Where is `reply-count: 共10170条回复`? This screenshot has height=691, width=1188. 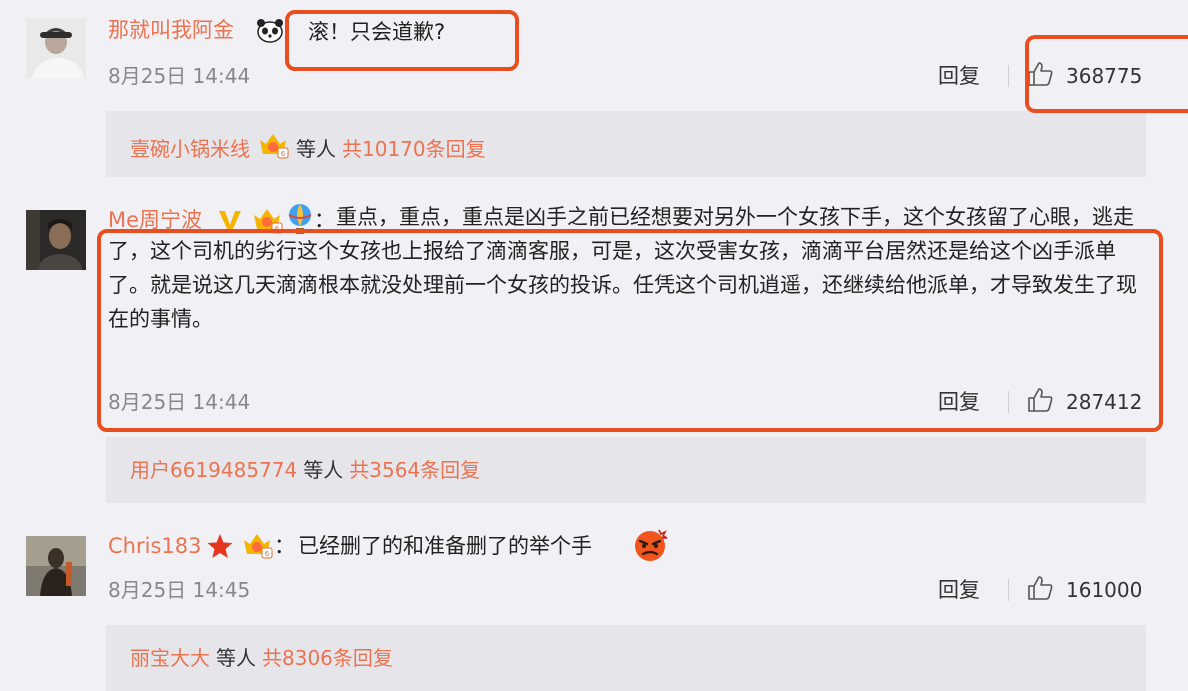 reply-count: 共10170条回复 is located at coordinates (414, 149).